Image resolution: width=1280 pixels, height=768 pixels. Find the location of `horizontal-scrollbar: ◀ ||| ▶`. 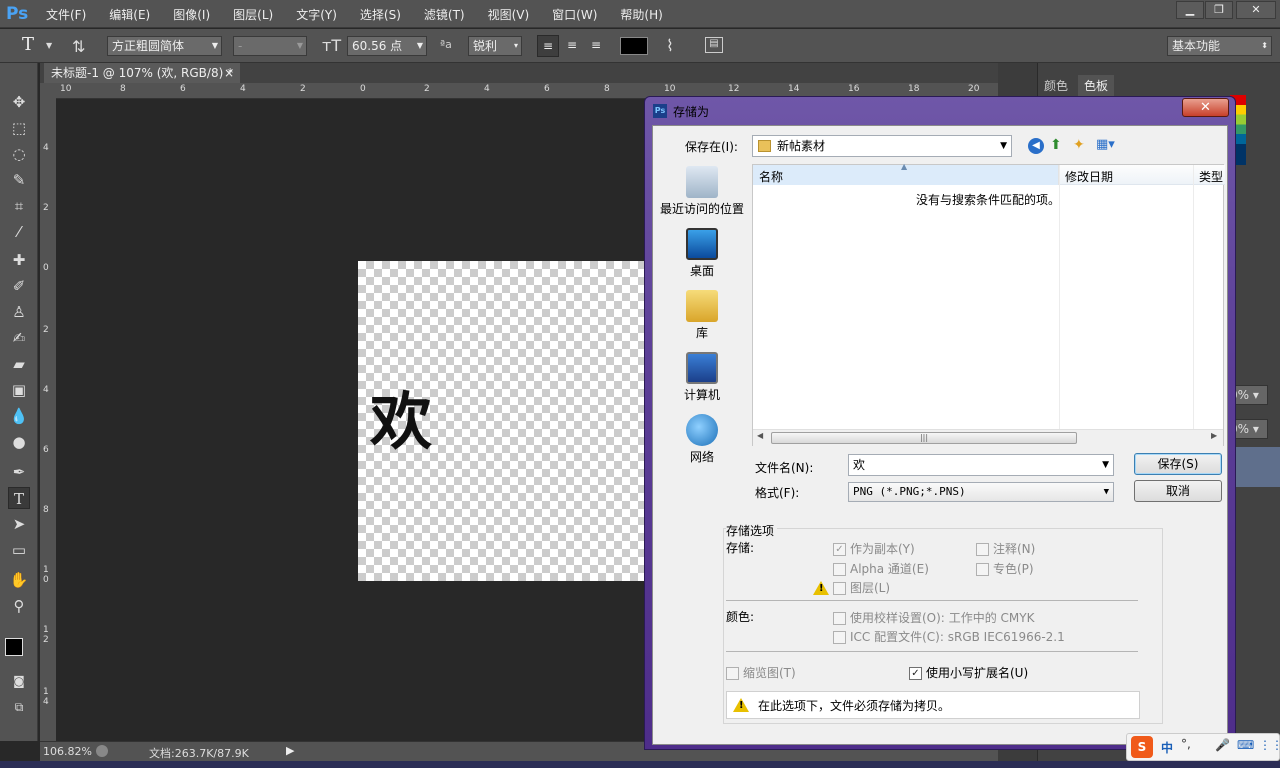

horizontal-scrollbar: ◀ ||| ▶ is located at coordinates (988, 437).